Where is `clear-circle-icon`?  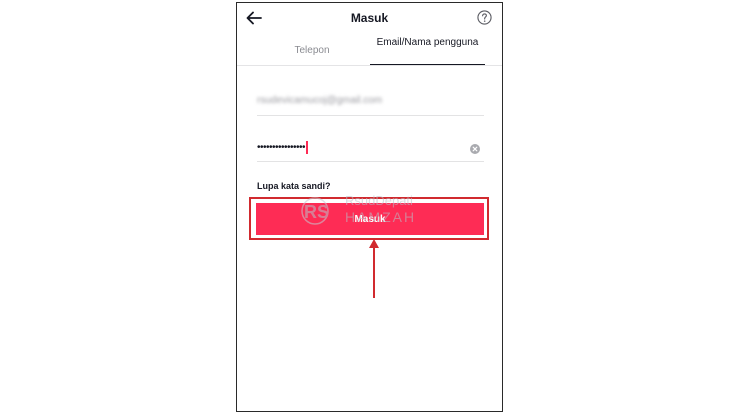
clear-circle-icon is located at coordinates (475, 149).